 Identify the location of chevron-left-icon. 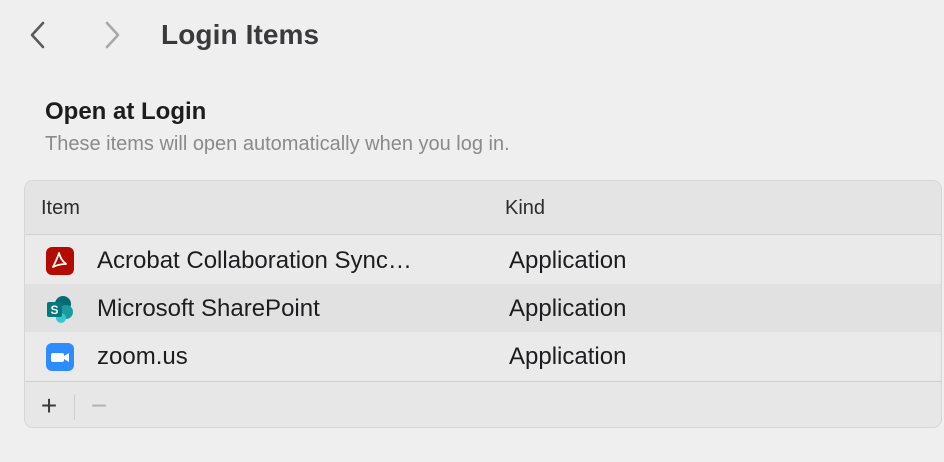
(37, 35).